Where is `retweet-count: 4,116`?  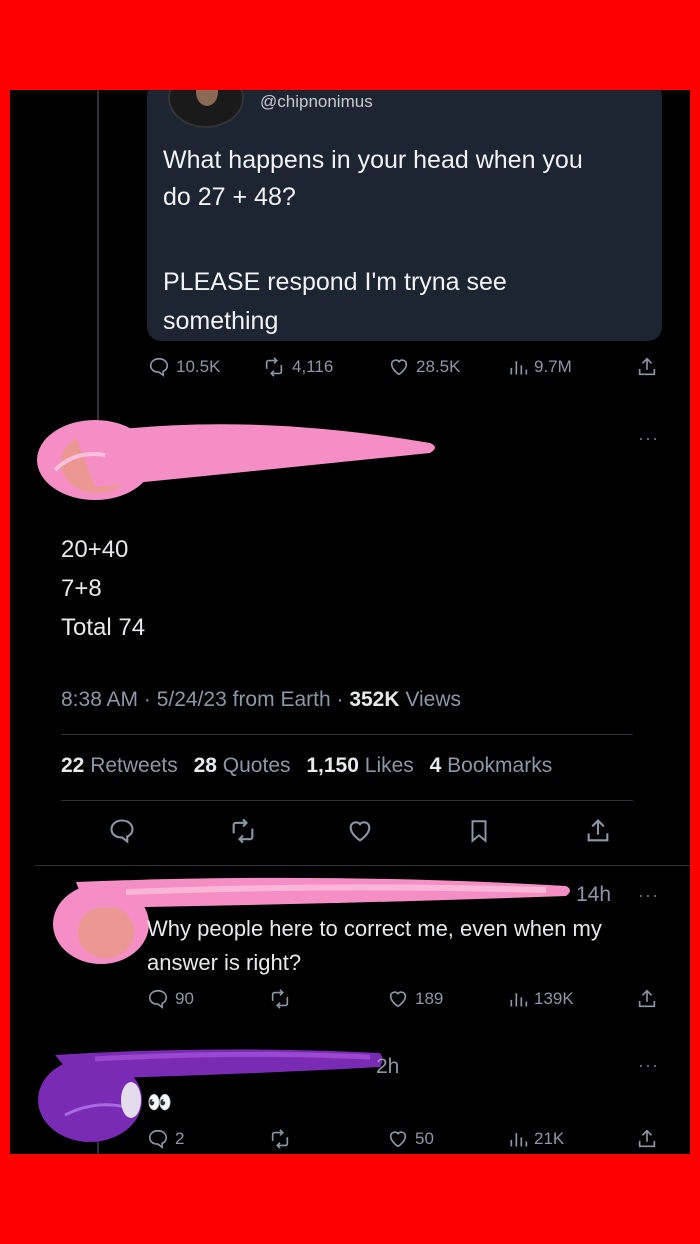 retweet-count: 4,116 is located at coordinates (313, 366).